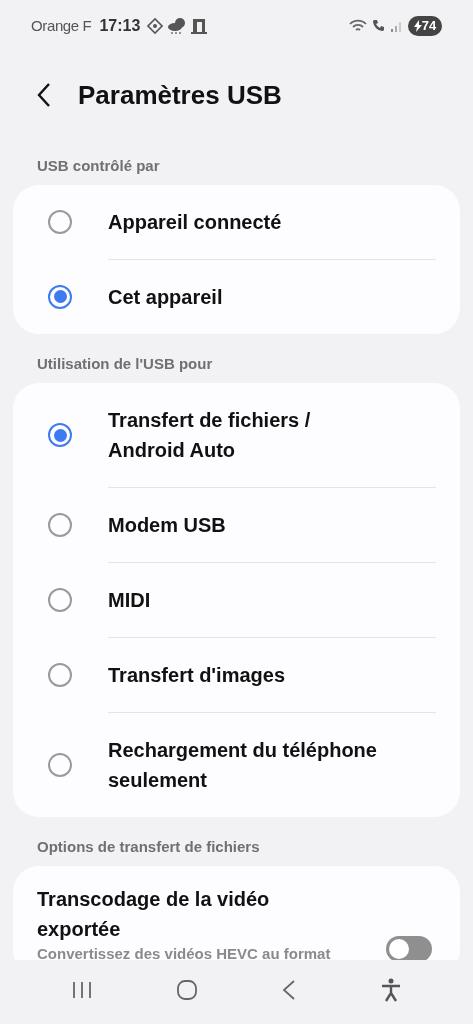  What do you see at coordinates (166, 297) in the screenshot?
I see `option-label: Cet appareil` at bounding box center [166, 297].